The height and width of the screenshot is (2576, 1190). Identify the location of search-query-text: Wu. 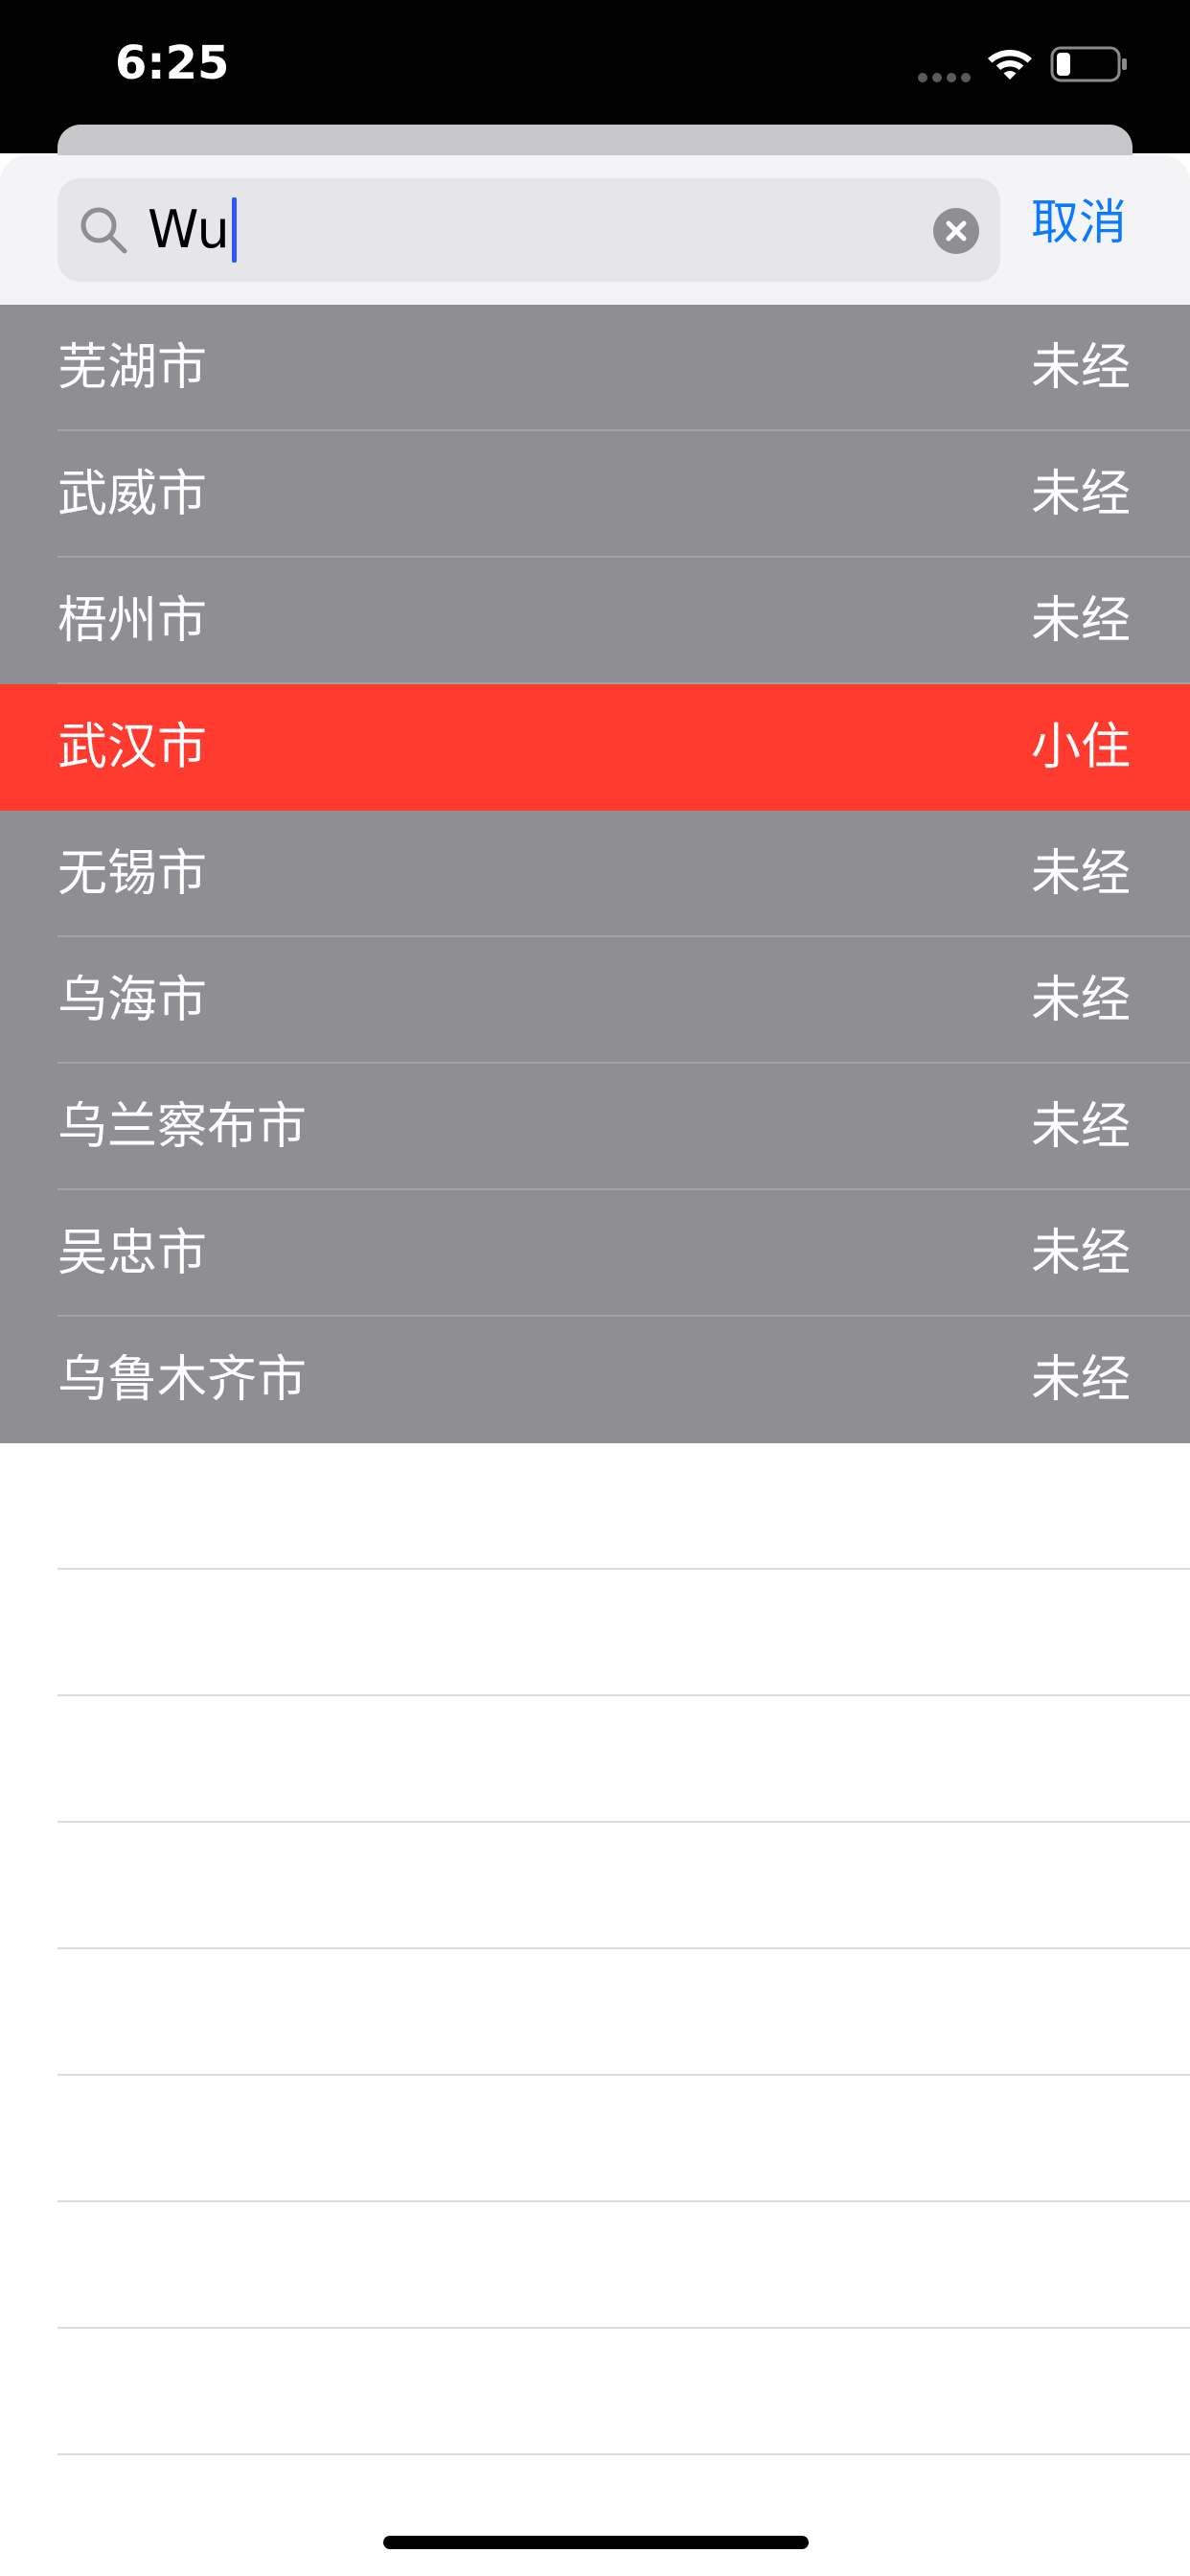
(189, 230).